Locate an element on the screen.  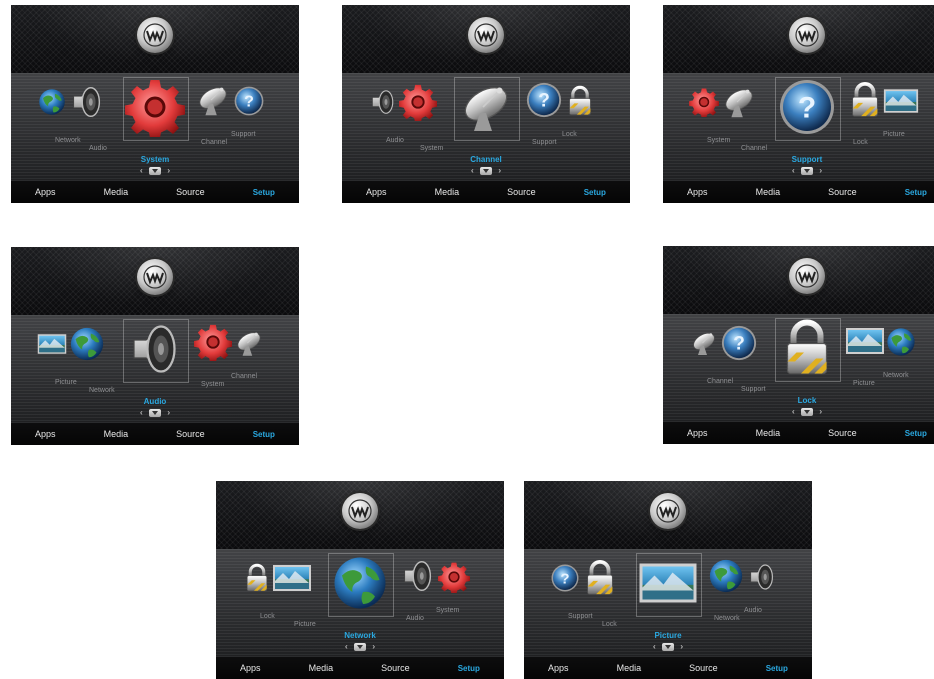
selected-item-label: Lock is located at coordinates (807, 400).